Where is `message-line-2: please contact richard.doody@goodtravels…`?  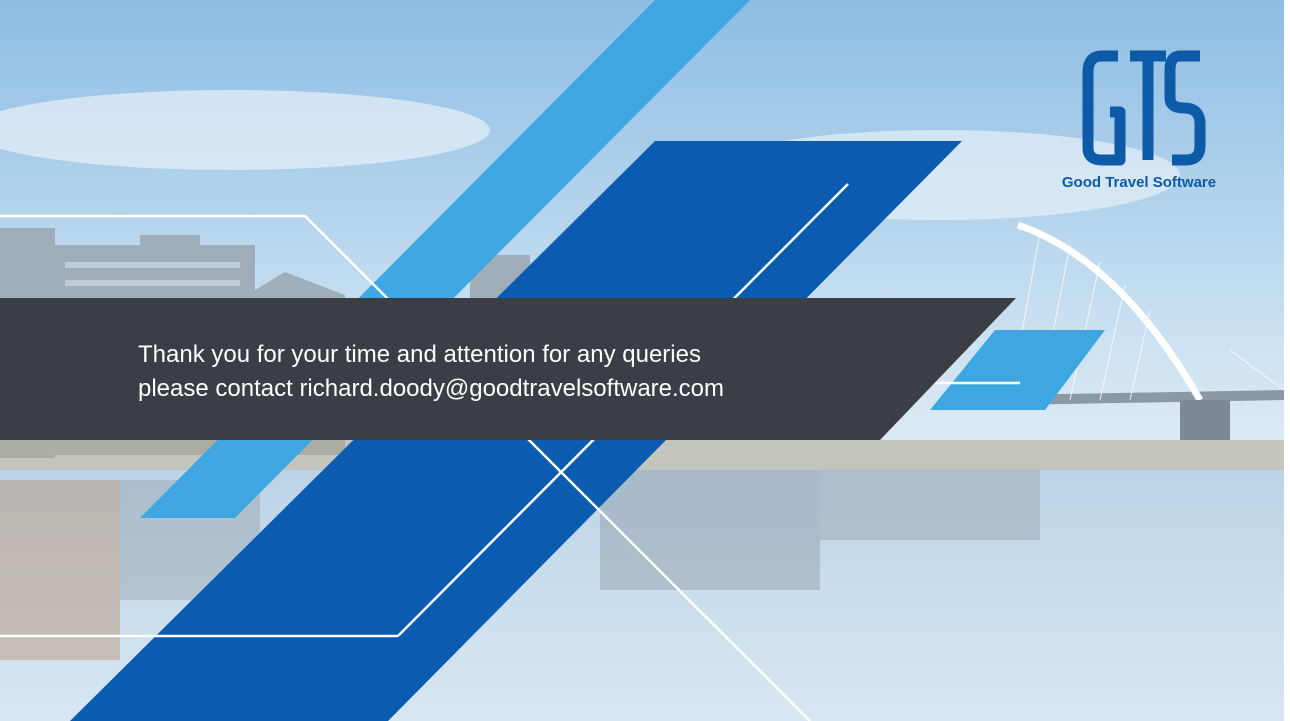 message-line-2: please contact richard.doody@goodtravels… is located at coordinates (431, 388).